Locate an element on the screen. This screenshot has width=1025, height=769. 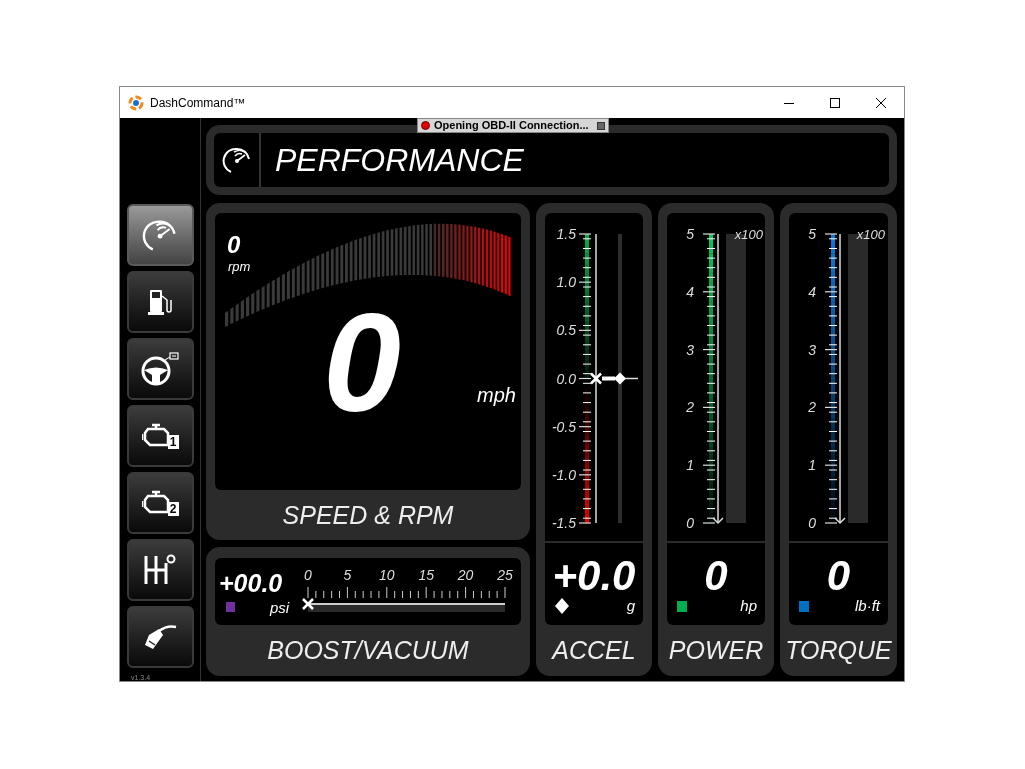
diamond-icon is located at coordinates (562, 606).